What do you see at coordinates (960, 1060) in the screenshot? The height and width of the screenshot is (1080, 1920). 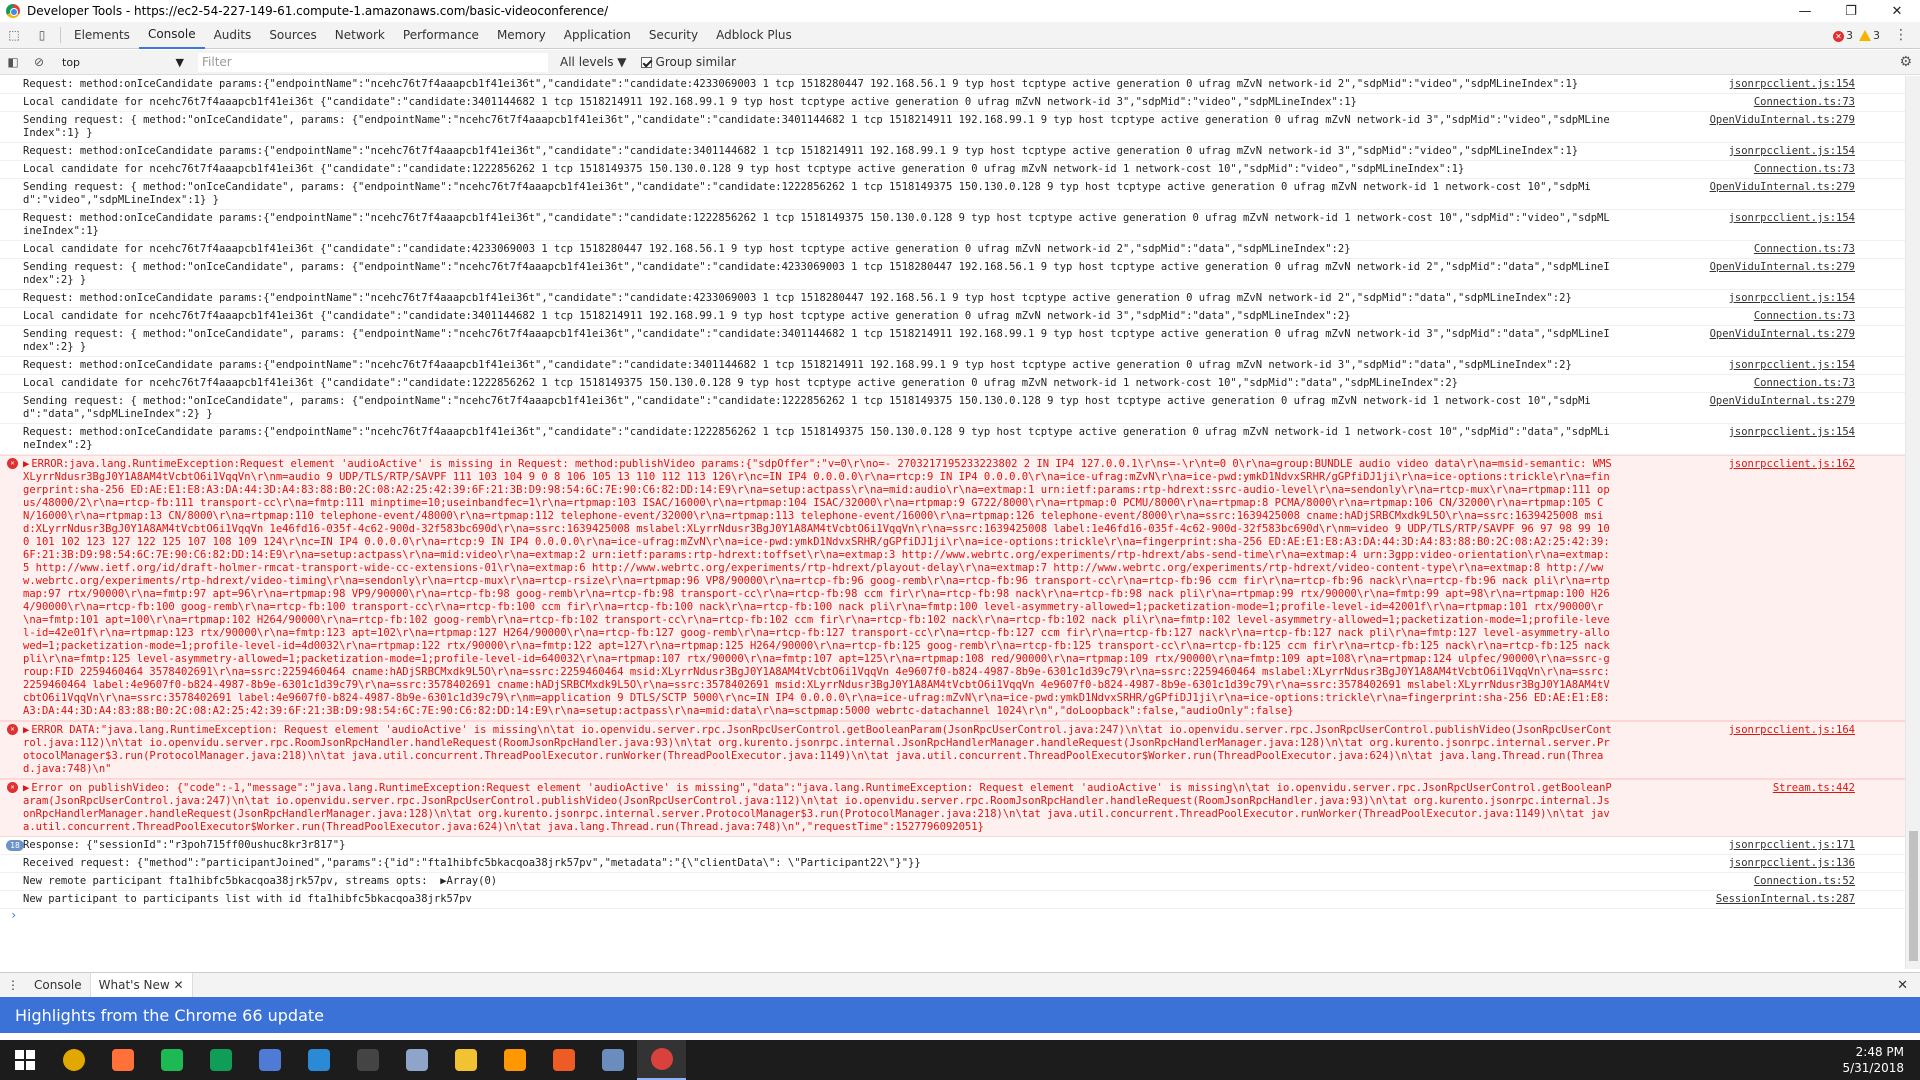 I see `windows-taskbar: 2:48 PM 5/31/2018` at bounding box center [960, 1060].